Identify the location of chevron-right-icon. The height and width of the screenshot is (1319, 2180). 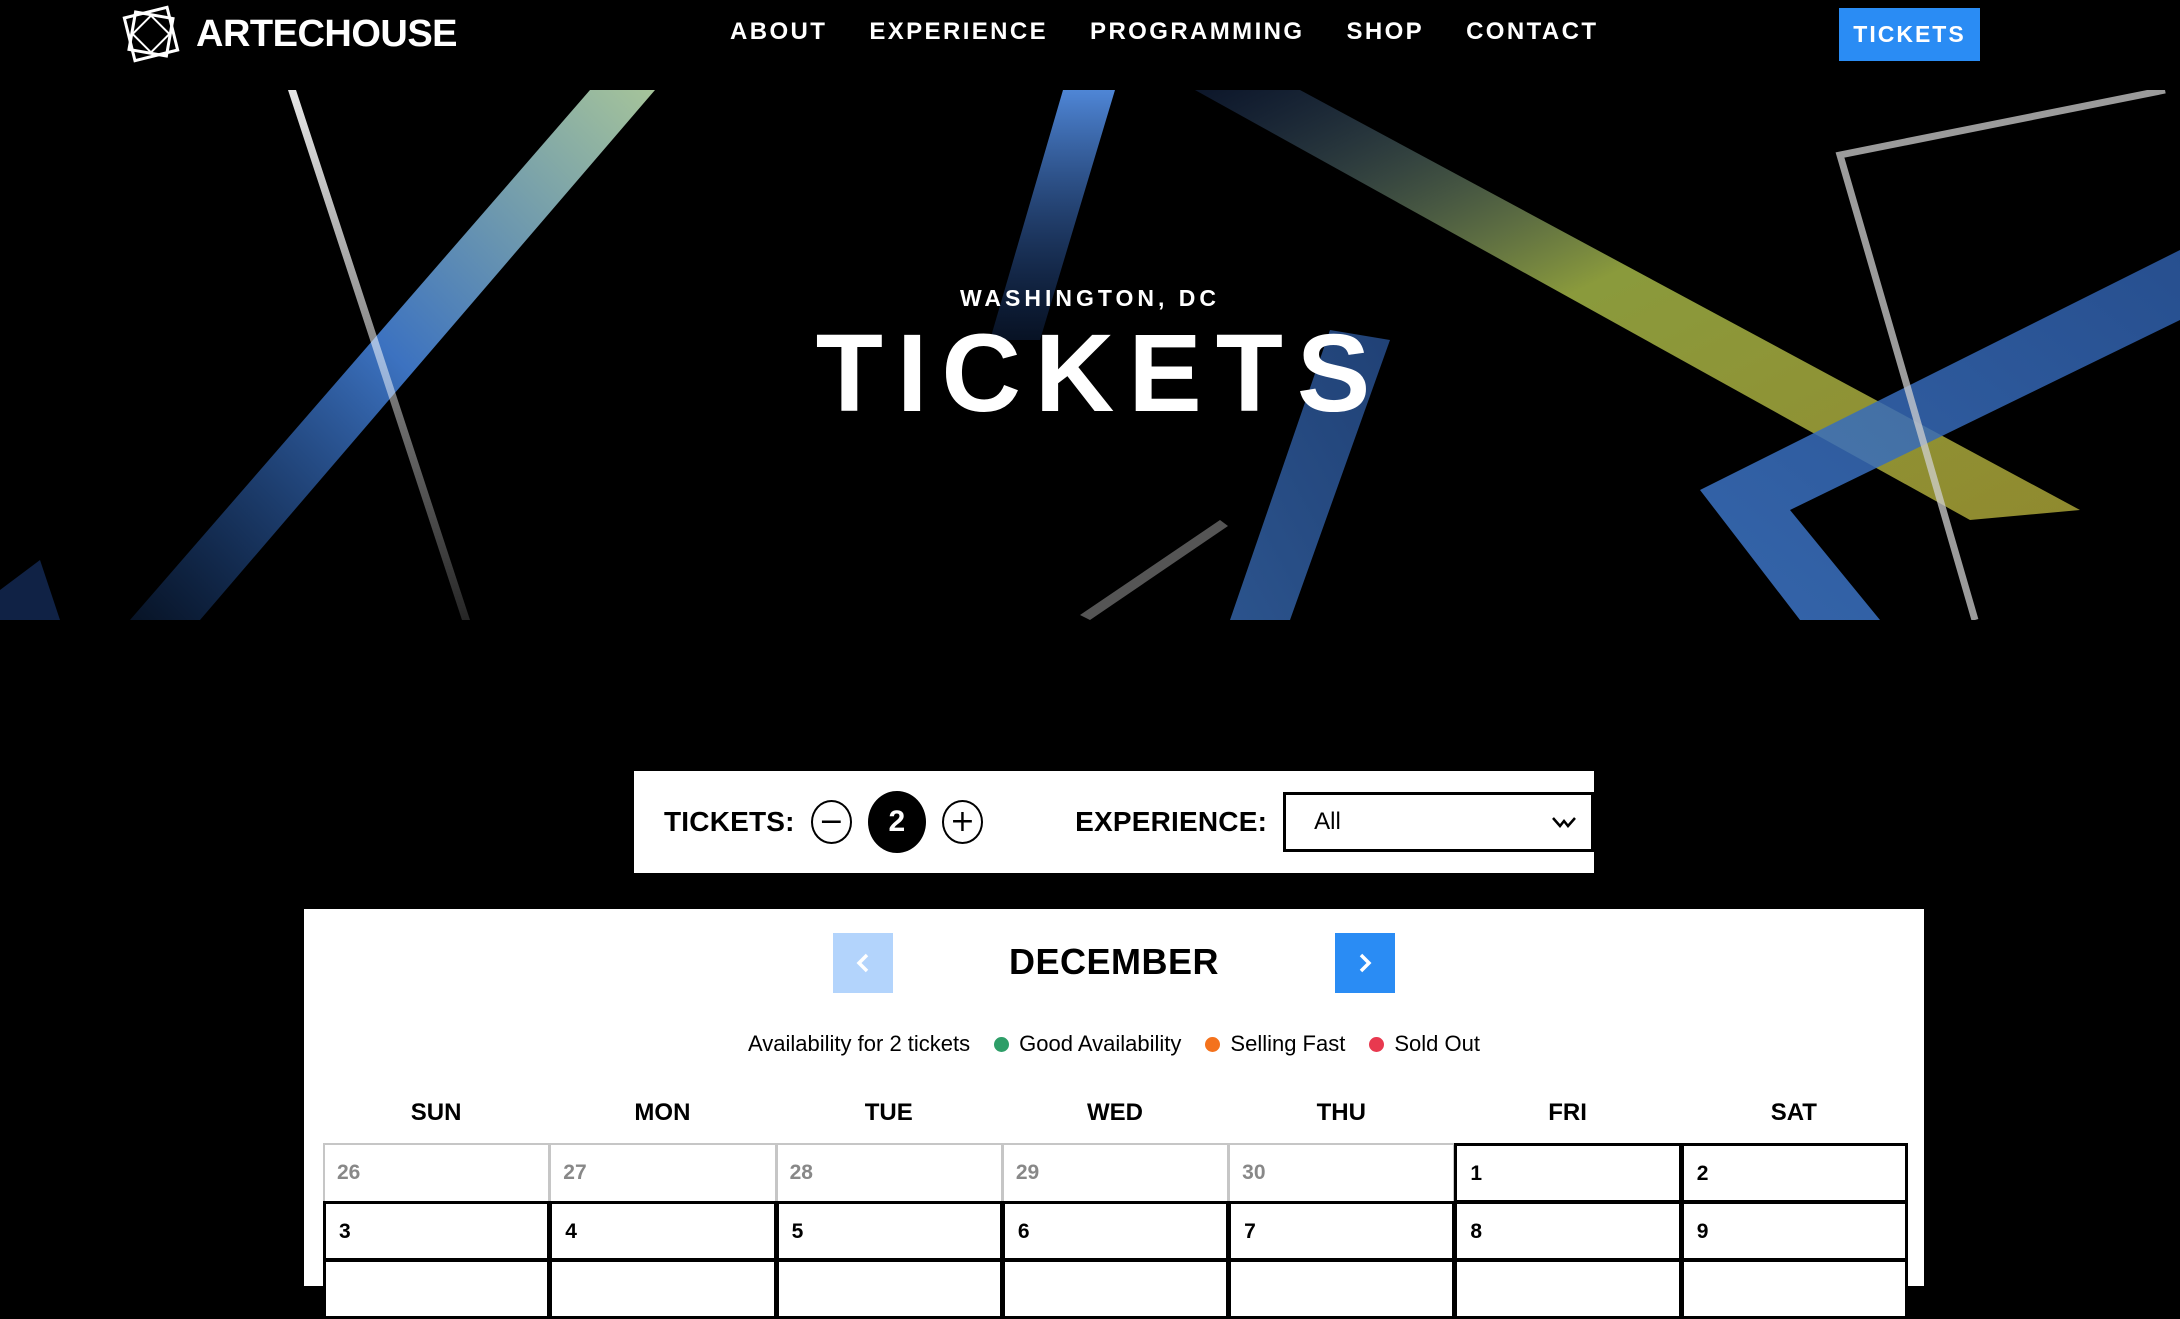
(1365, 963).